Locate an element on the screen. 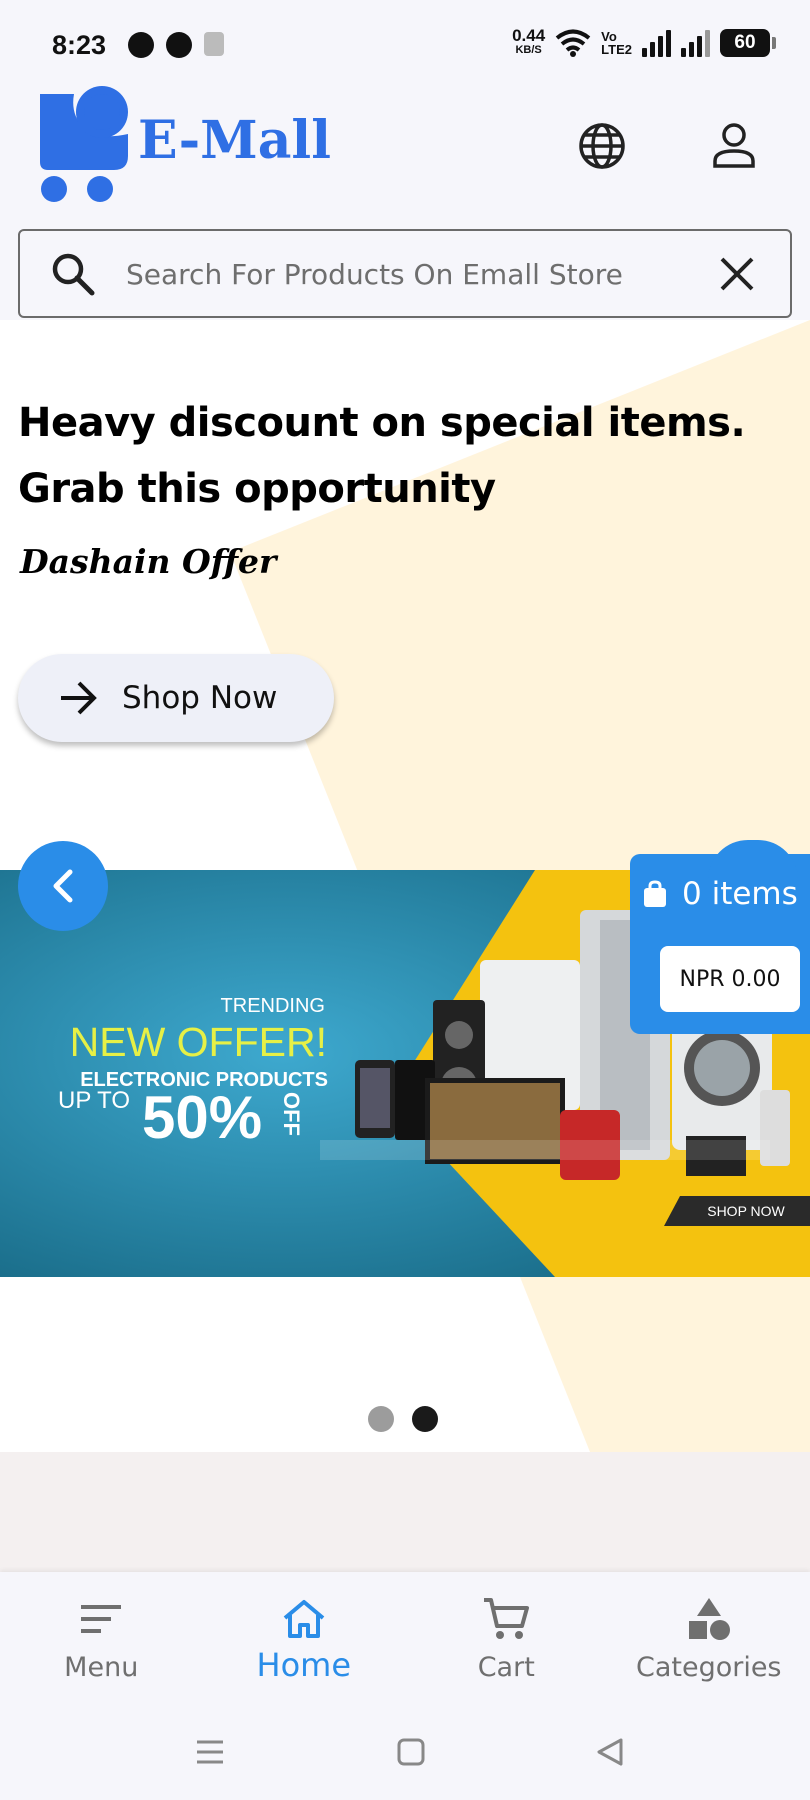 The width and height of the screenshot is (810, 1800). home-icon is located at coordinates (304, 1619).